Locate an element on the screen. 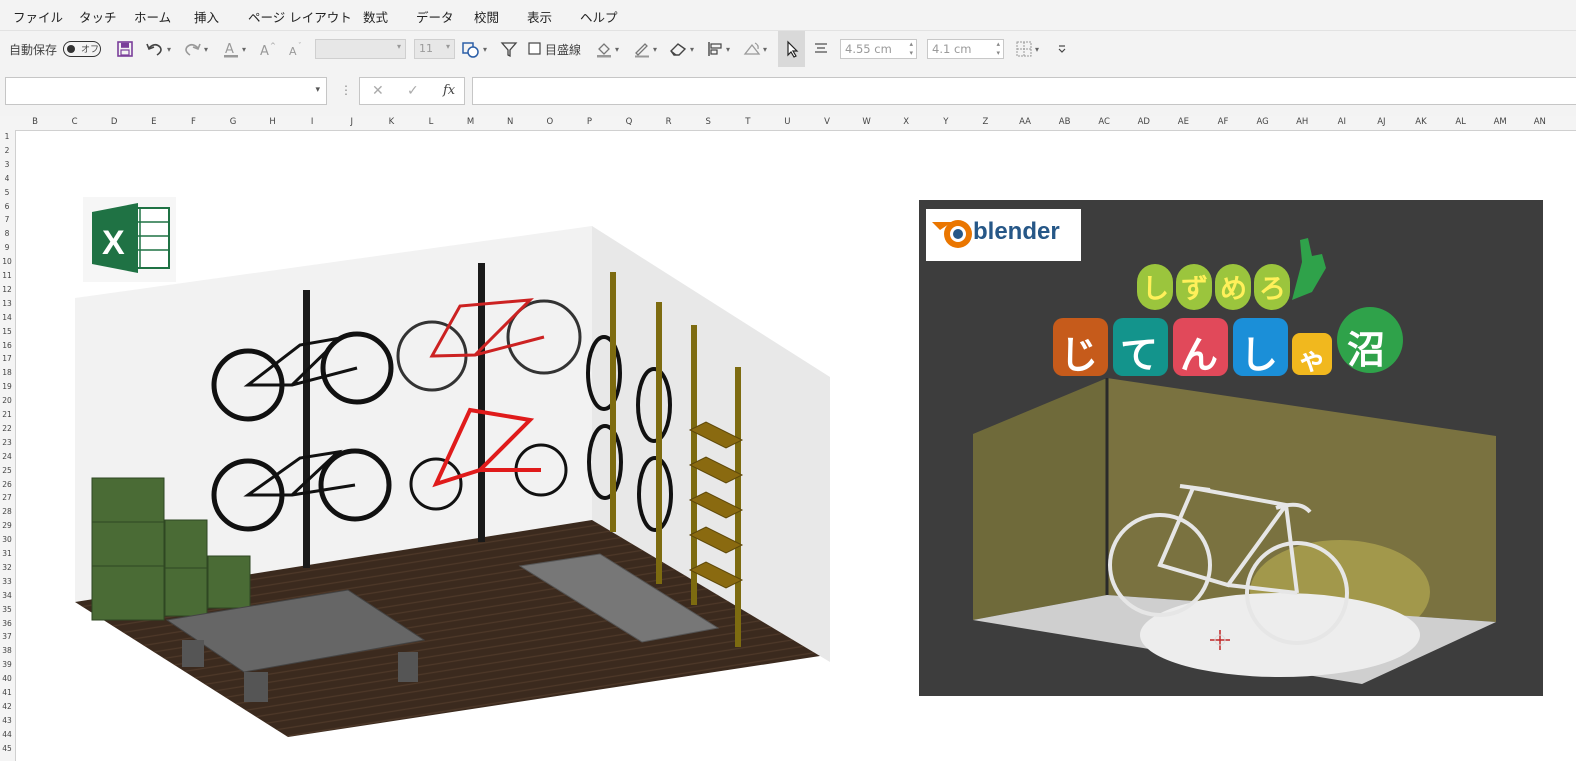 The width and height of the screenshot is (1576, 761). row-header: 42 is located at coordinates (7, 706).